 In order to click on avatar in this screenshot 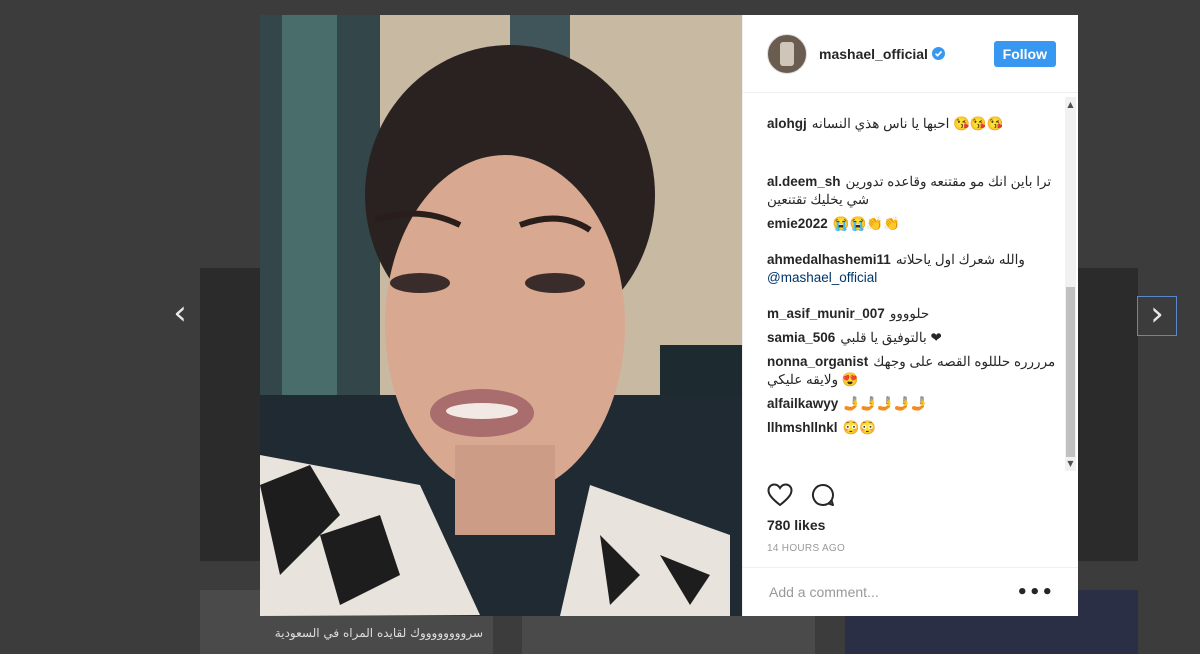, I will do `click(787, 53)`.